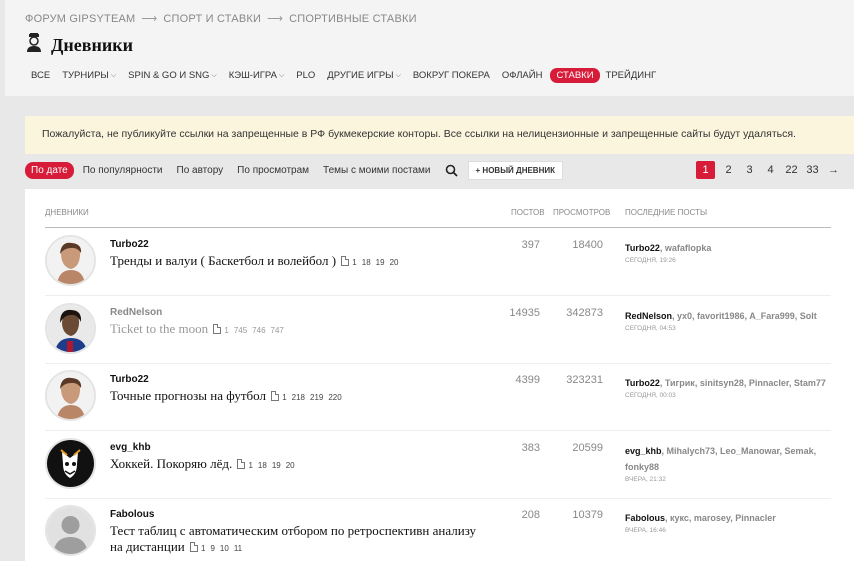  Describe the element at coordinates (650, 260) in the screenshot. I see `last-post-time: СЕГОДНЯ, 19:26` at that location.